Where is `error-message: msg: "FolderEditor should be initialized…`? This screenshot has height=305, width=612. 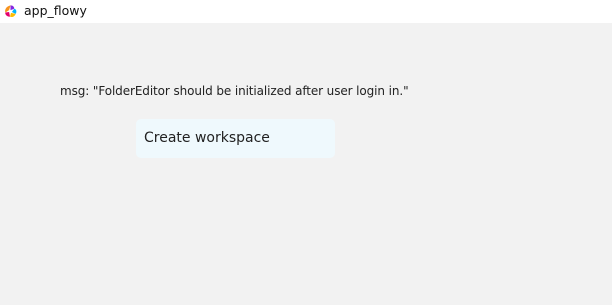 error-message: msg: "FolderEditor should be initialized… is located at coordinates (234, 91).